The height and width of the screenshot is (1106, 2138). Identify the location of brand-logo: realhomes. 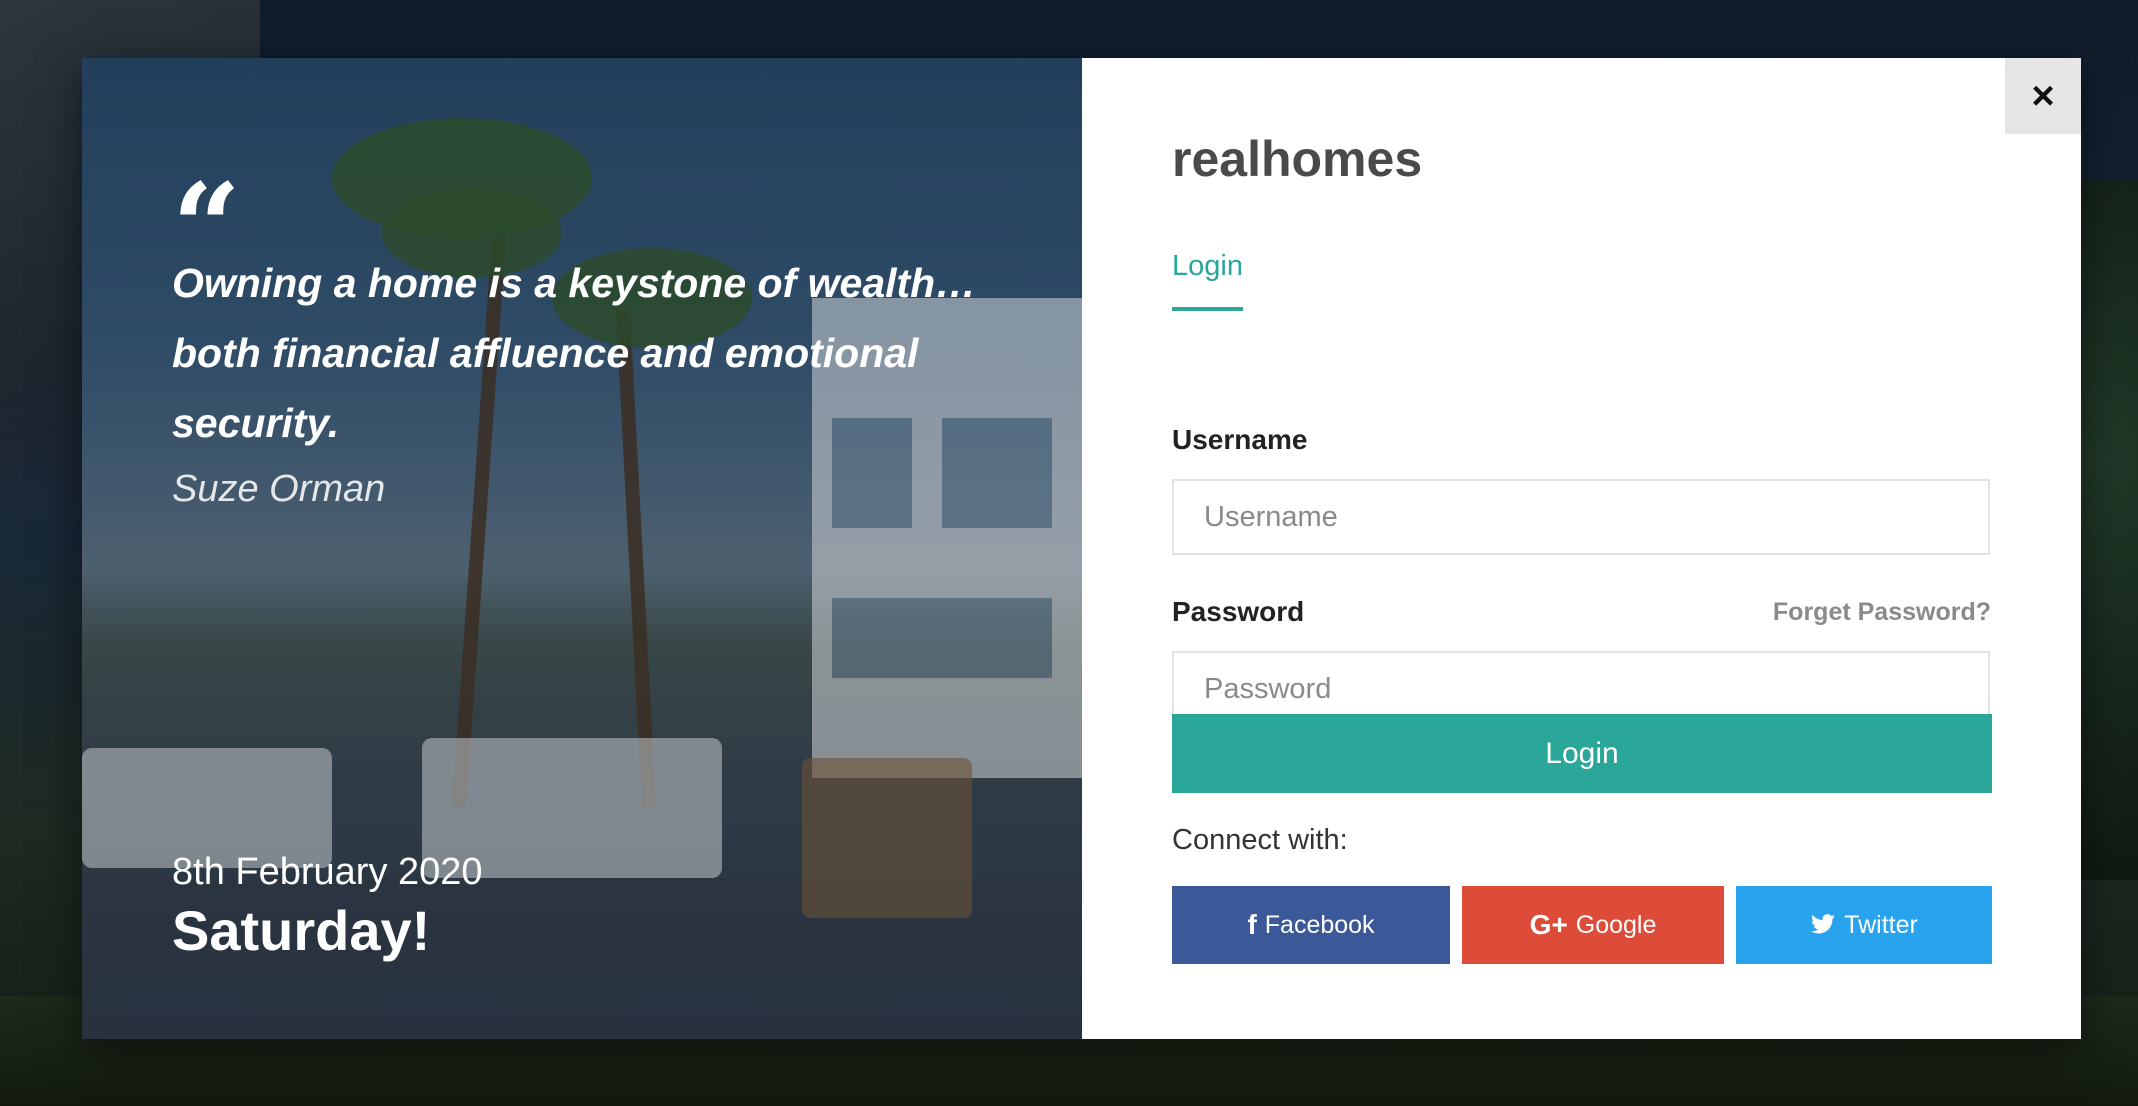
(1297, 159).